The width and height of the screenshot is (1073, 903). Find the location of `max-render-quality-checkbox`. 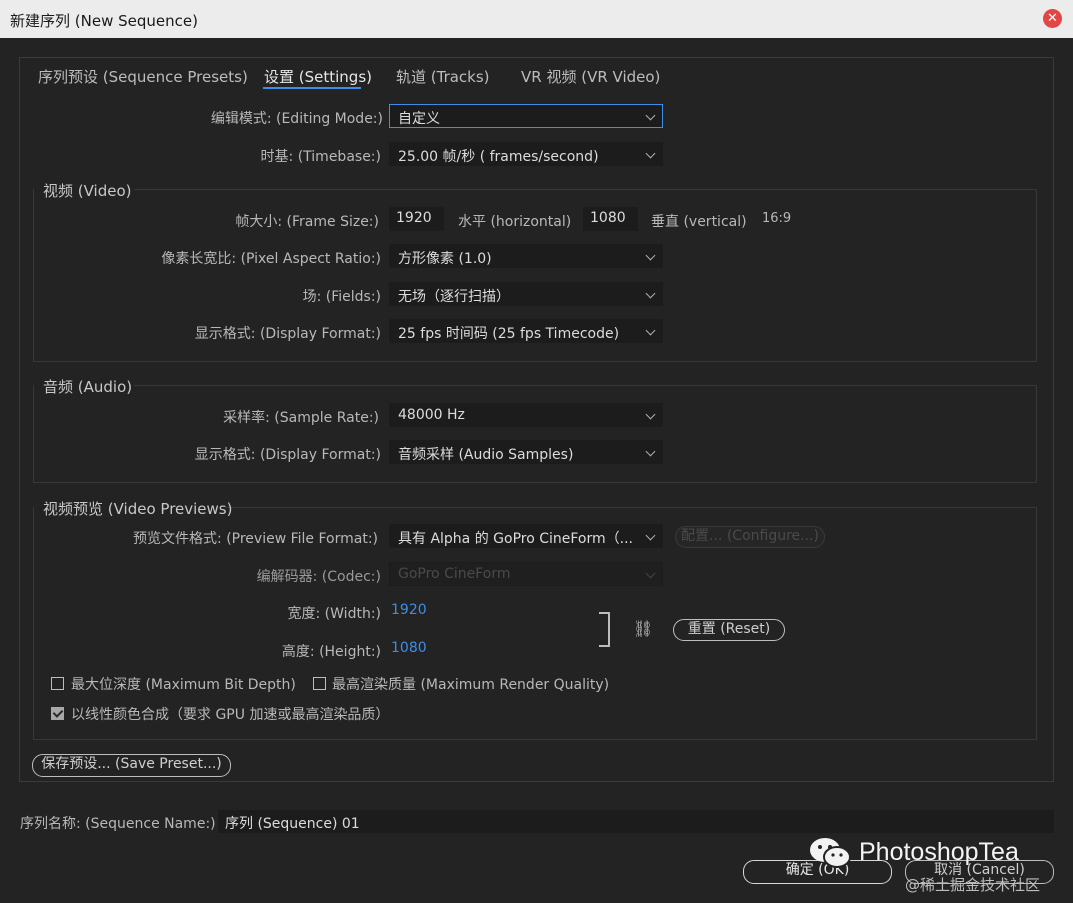

max-render-quality-checkbox is located at coordinates (319, 683).